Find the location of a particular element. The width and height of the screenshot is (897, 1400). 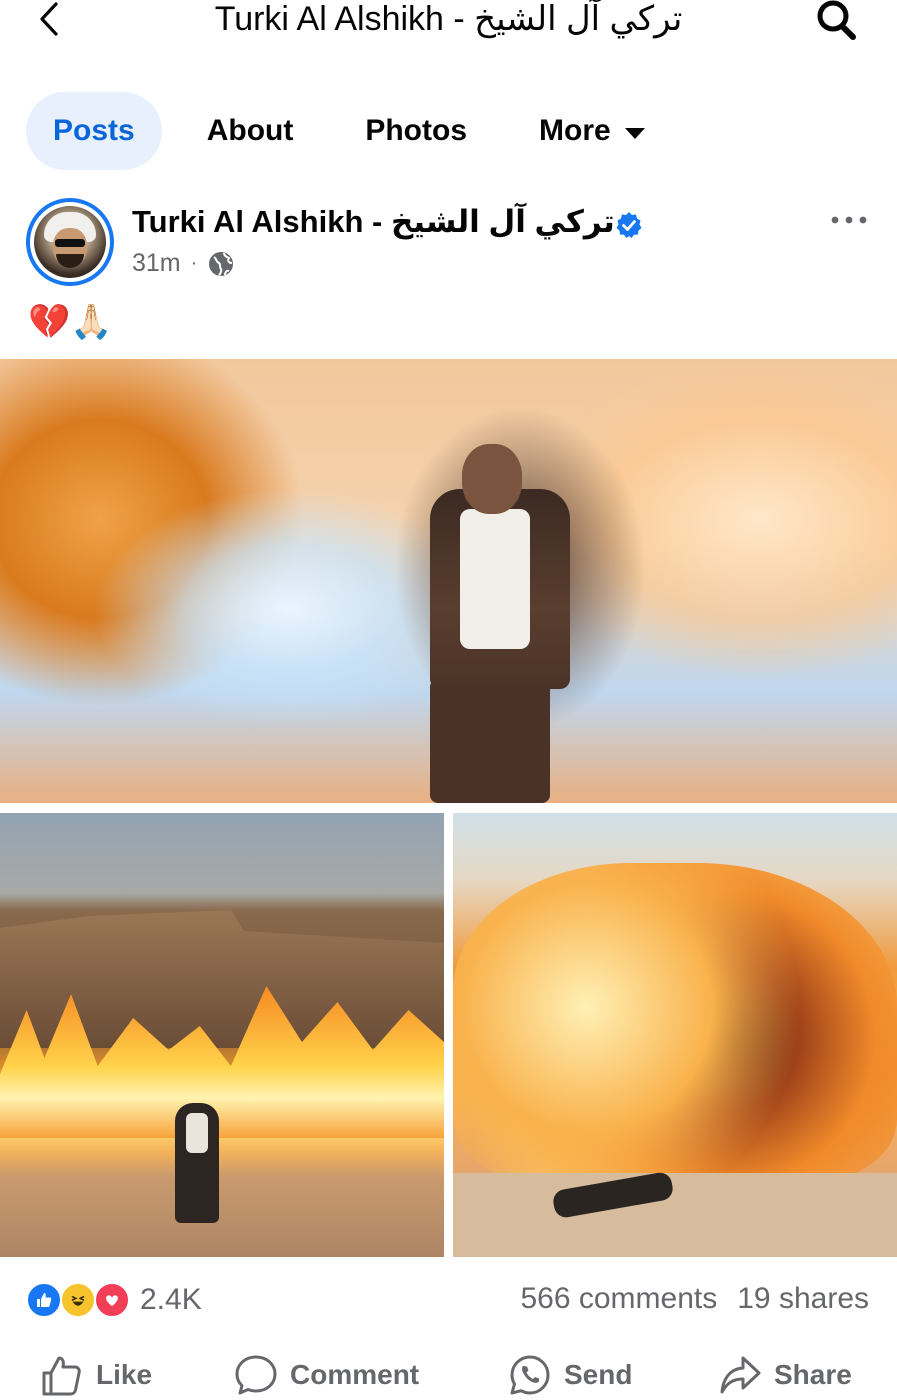

avatar-image is located at coordinates (70, 242).